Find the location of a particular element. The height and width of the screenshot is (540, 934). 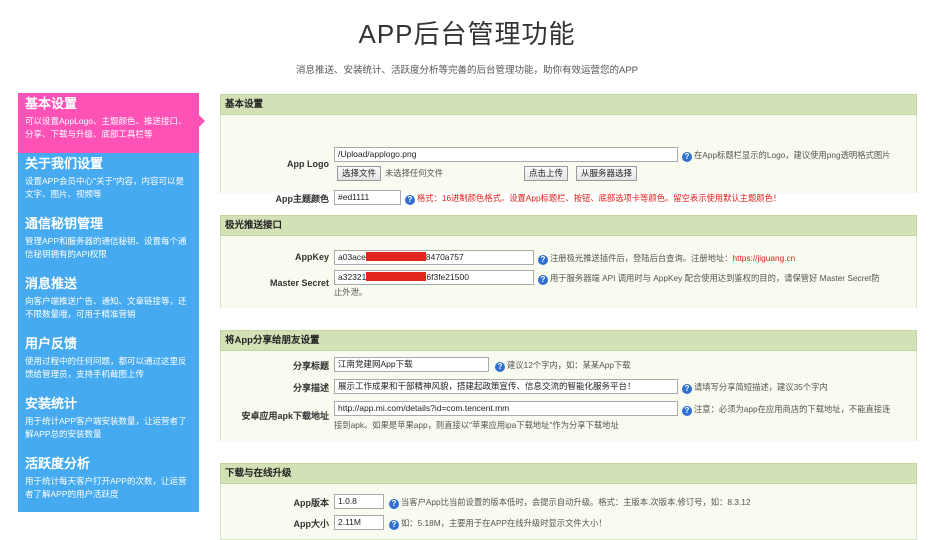

apk-url-label: 安卓应用apk下载地址 is located at coordinates (285, 416).